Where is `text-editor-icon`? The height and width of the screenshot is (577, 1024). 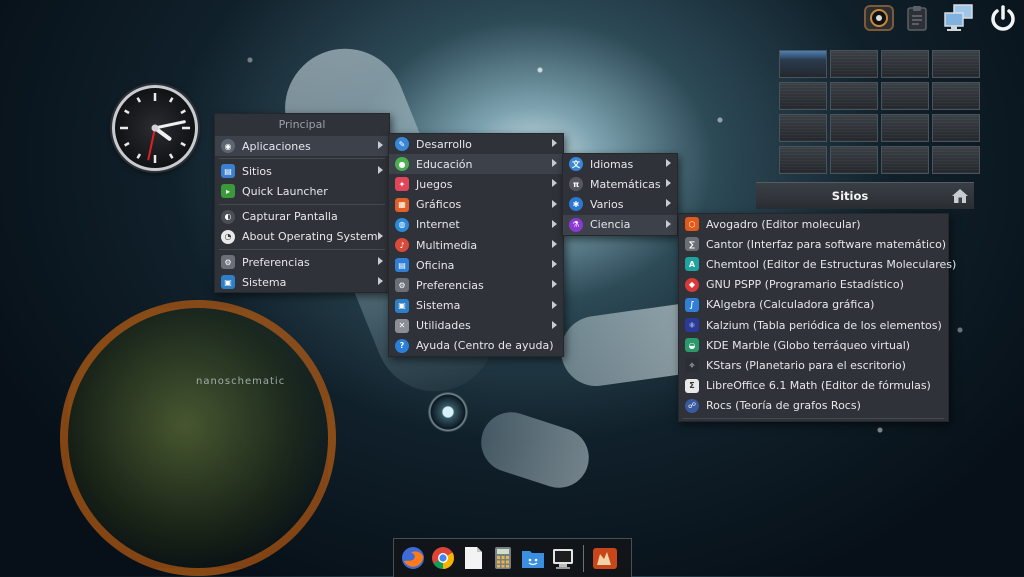 text-editor-icon is located at coordinates (473, 558).